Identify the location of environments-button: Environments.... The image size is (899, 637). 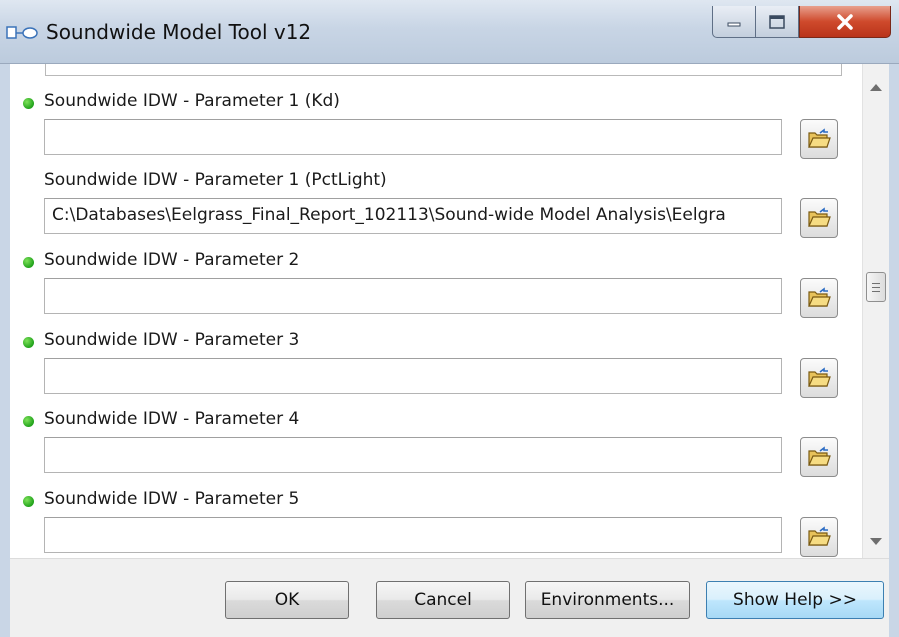
(607, 600).